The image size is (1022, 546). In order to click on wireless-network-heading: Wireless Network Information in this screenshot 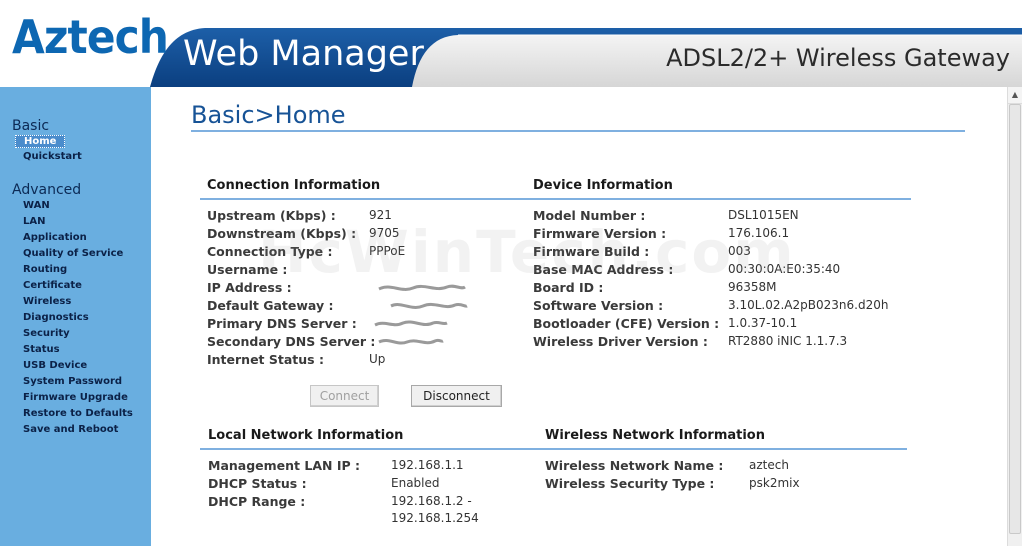, I will do `click(655, 435)`.